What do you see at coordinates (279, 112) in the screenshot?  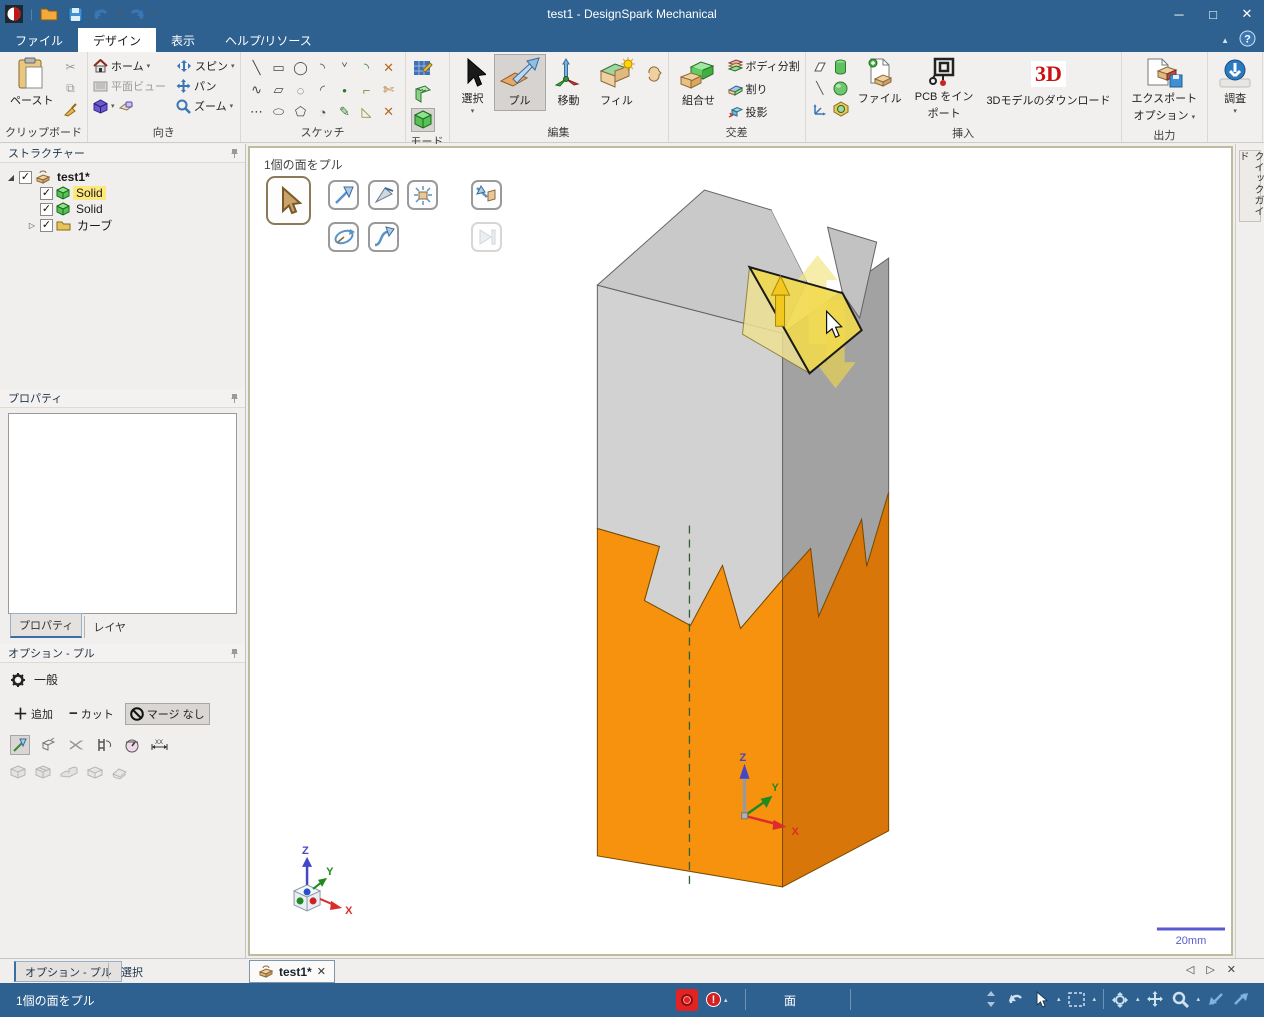 I see `ellipse-icon: ⬭` at bounding box center [279, 112].